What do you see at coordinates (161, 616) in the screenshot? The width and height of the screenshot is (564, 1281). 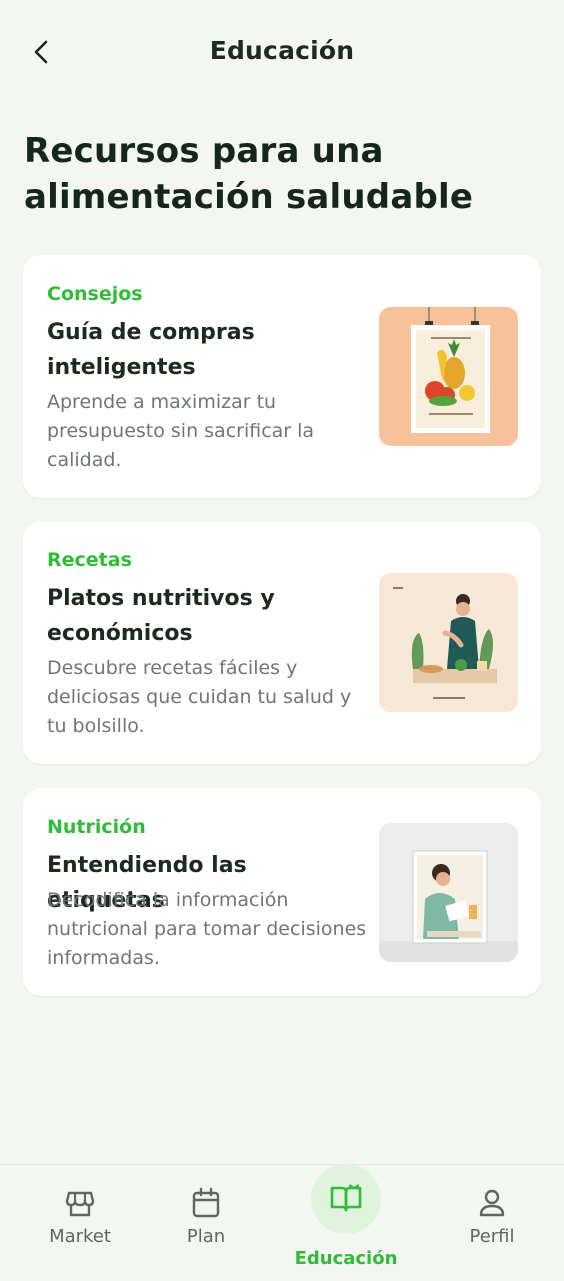 I see `card-title: Platos nutritivos y económicos` at bounding box center [161, 616].